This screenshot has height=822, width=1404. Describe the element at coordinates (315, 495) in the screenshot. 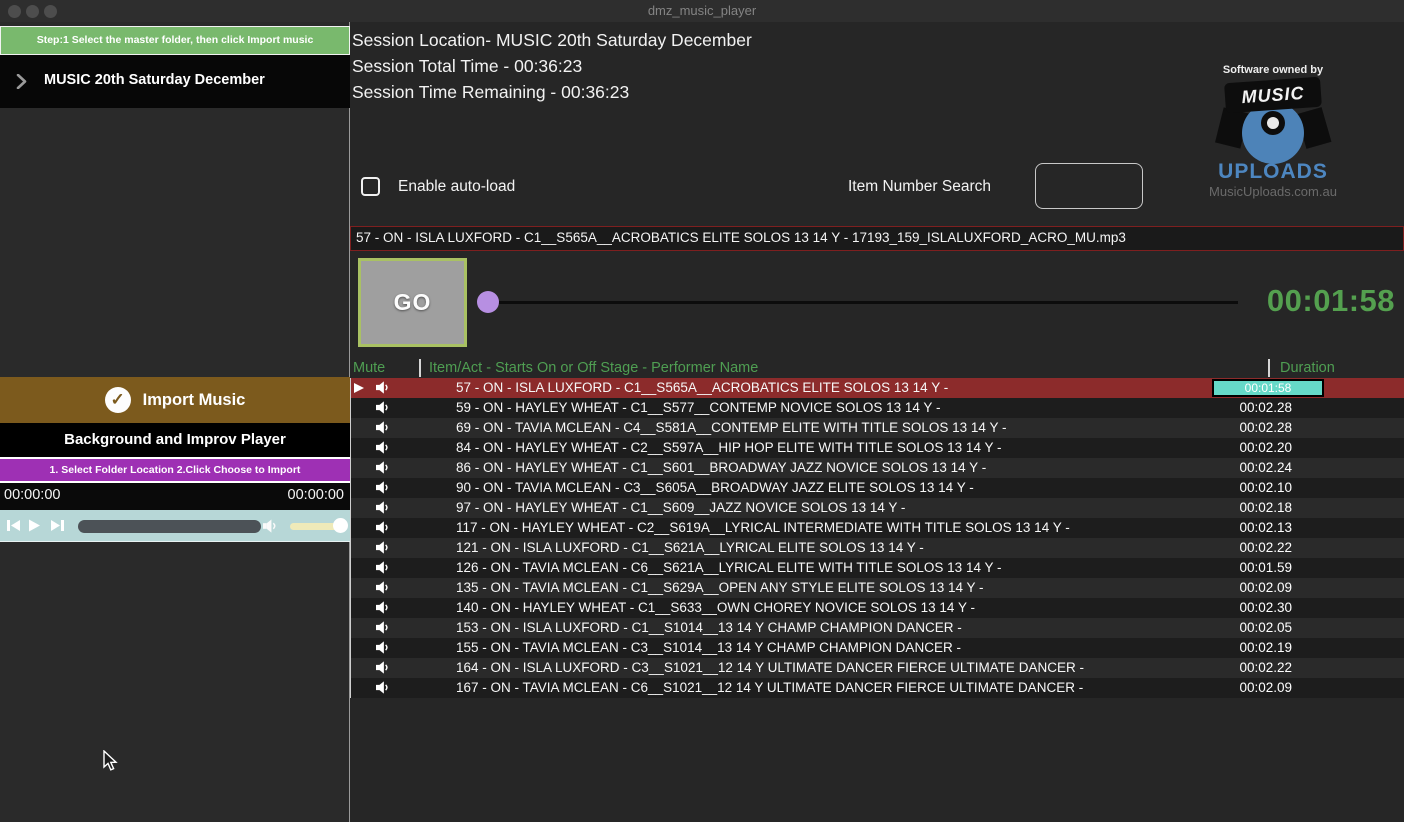

I see `total-time: 00:00:00` at that location.